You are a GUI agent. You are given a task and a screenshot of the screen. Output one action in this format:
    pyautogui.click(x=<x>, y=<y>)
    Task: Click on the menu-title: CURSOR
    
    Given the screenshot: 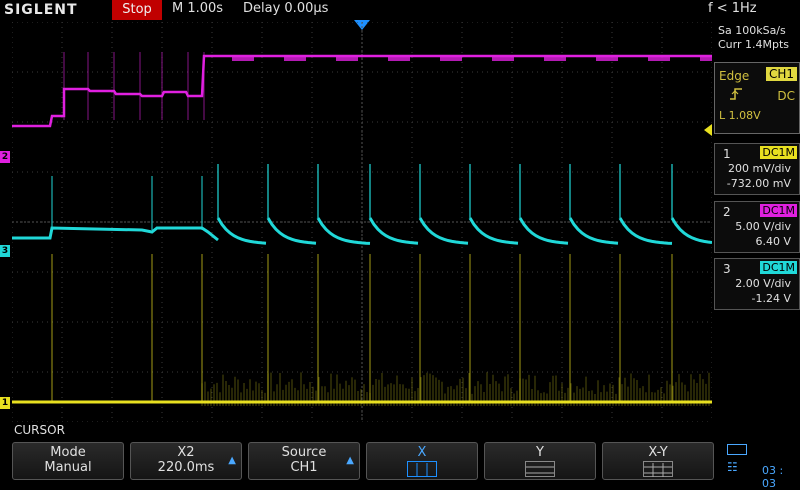 What is the action you would take?
    pyautogui.click(x=39, y=430)
    